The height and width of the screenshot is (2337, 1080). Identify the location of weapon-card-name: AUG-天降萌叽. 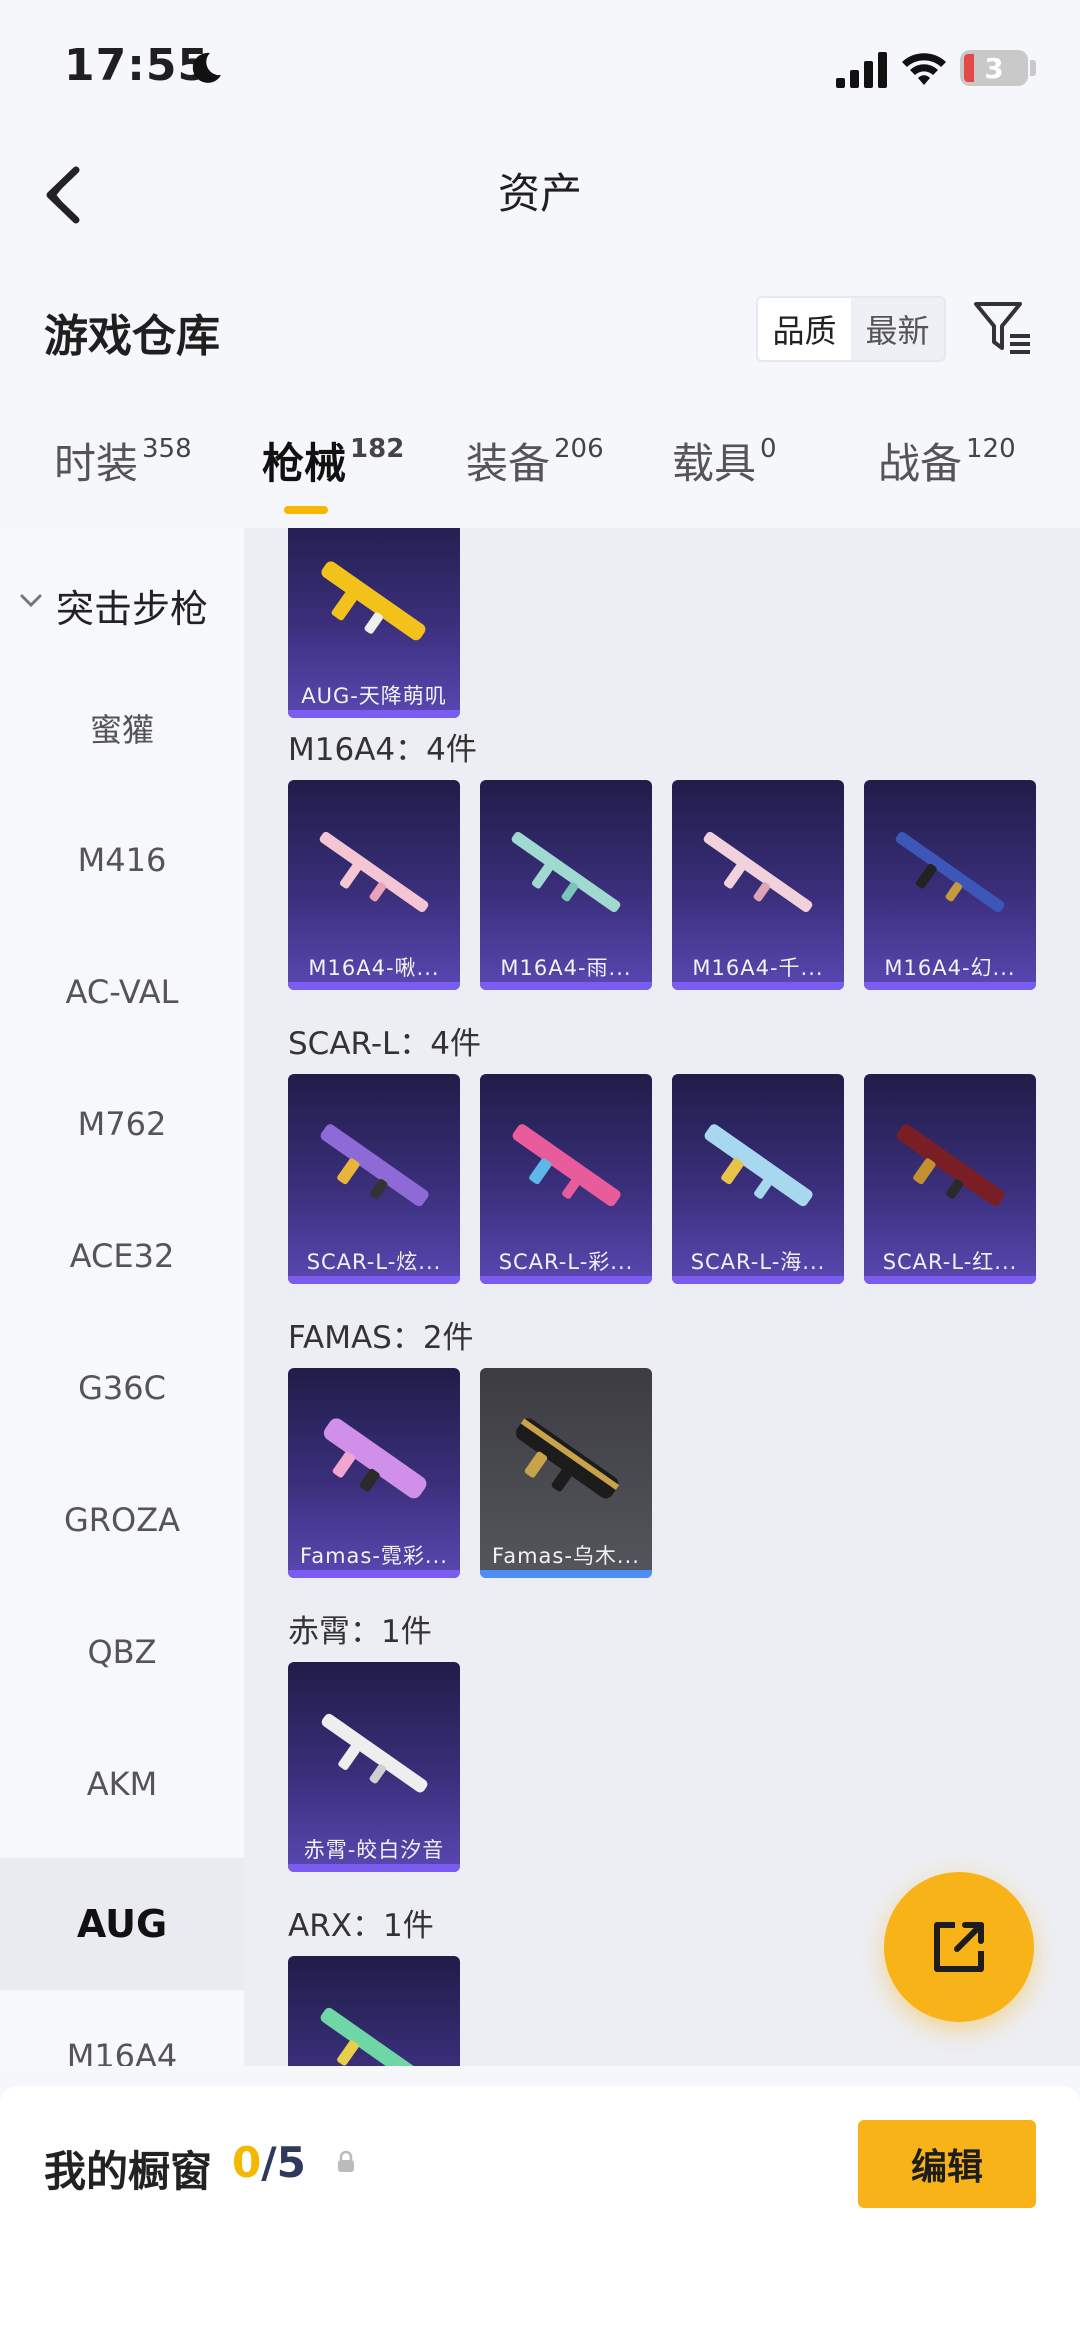
(374, 696).